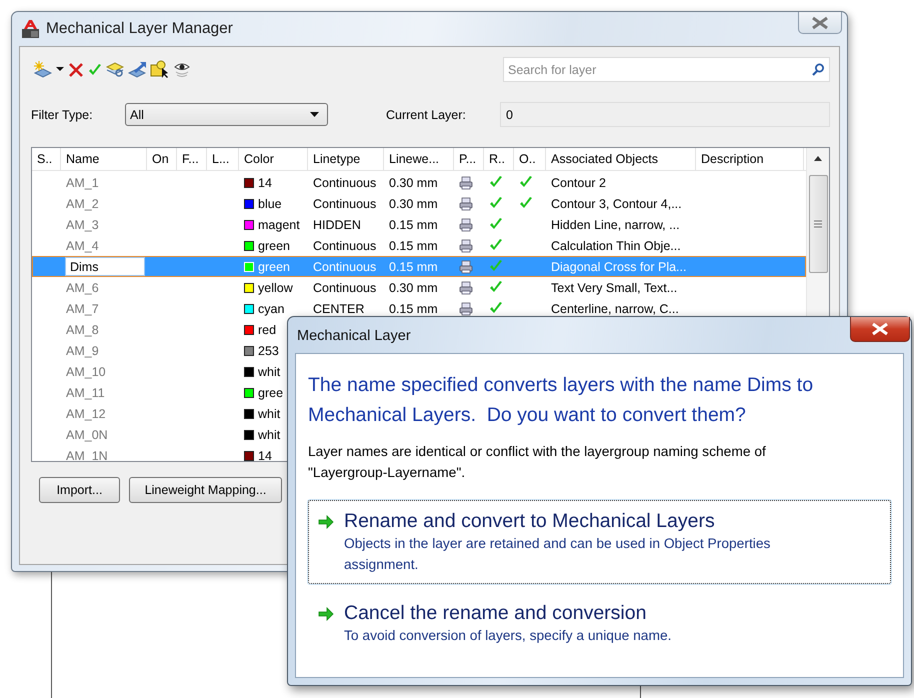  Describe the element at coordinates (42, 69) in the screenshot. I see `new-layer-icon` at that location.